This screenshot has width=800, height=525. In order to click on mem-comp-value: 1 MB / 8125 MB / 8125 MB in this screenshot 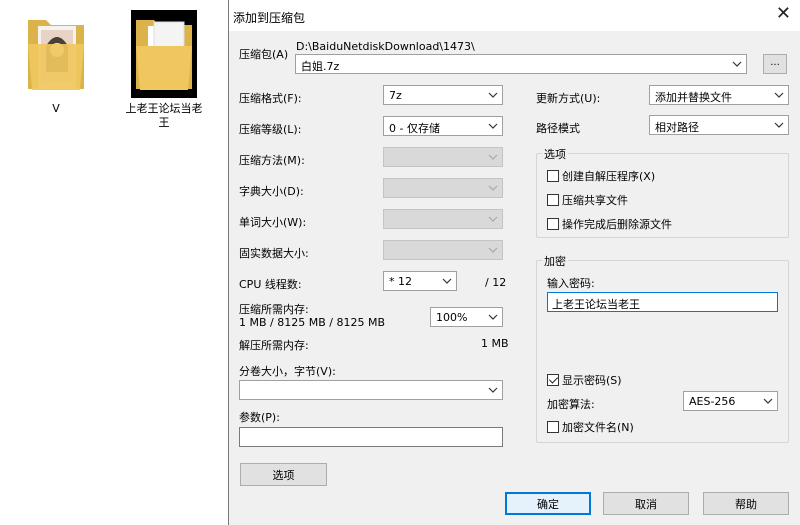, I will do `click(312, 322)`.